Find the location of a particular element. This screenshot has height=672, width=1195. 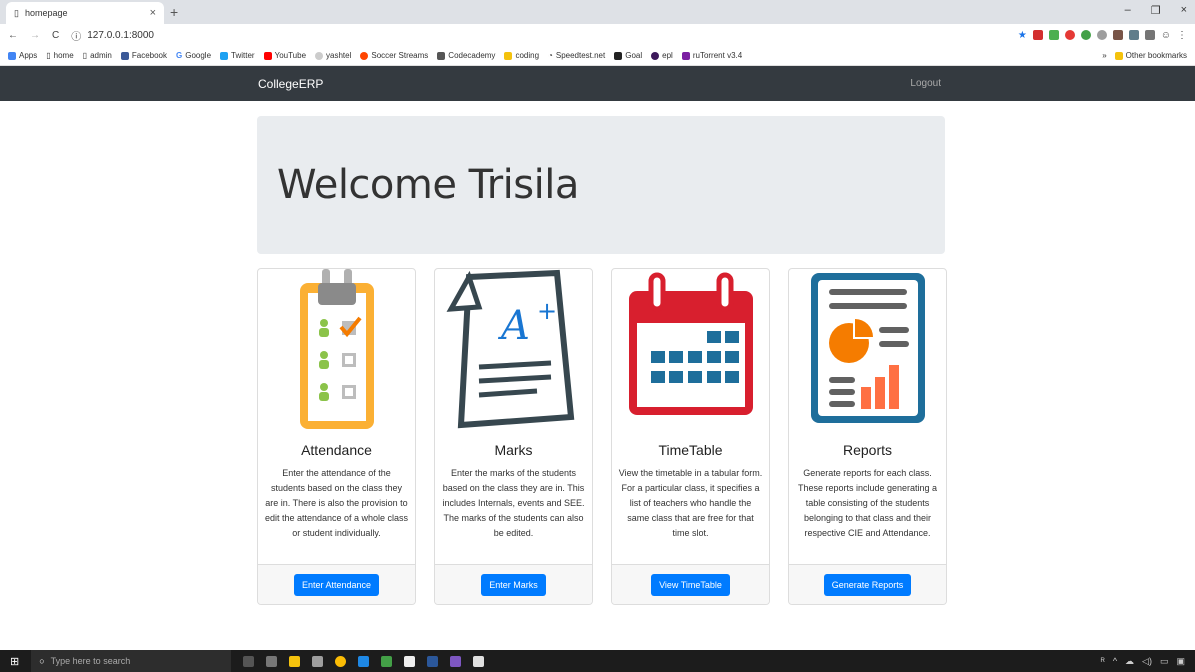

enter-attendance-button: Enter Attendance is located at coordinates (336, 584).